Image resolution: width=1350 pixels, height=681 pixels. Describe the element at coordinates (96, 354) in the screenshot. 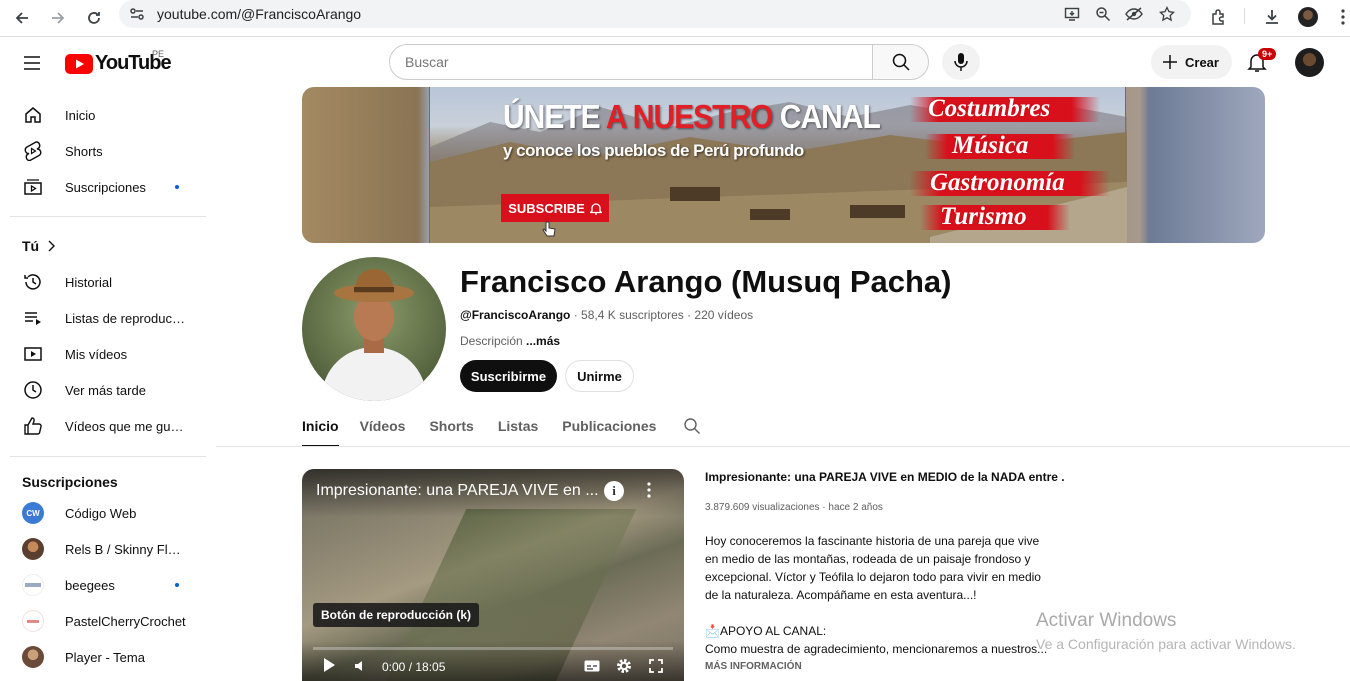

I see `sidebar-item-label: Mis vídeos` at that location.